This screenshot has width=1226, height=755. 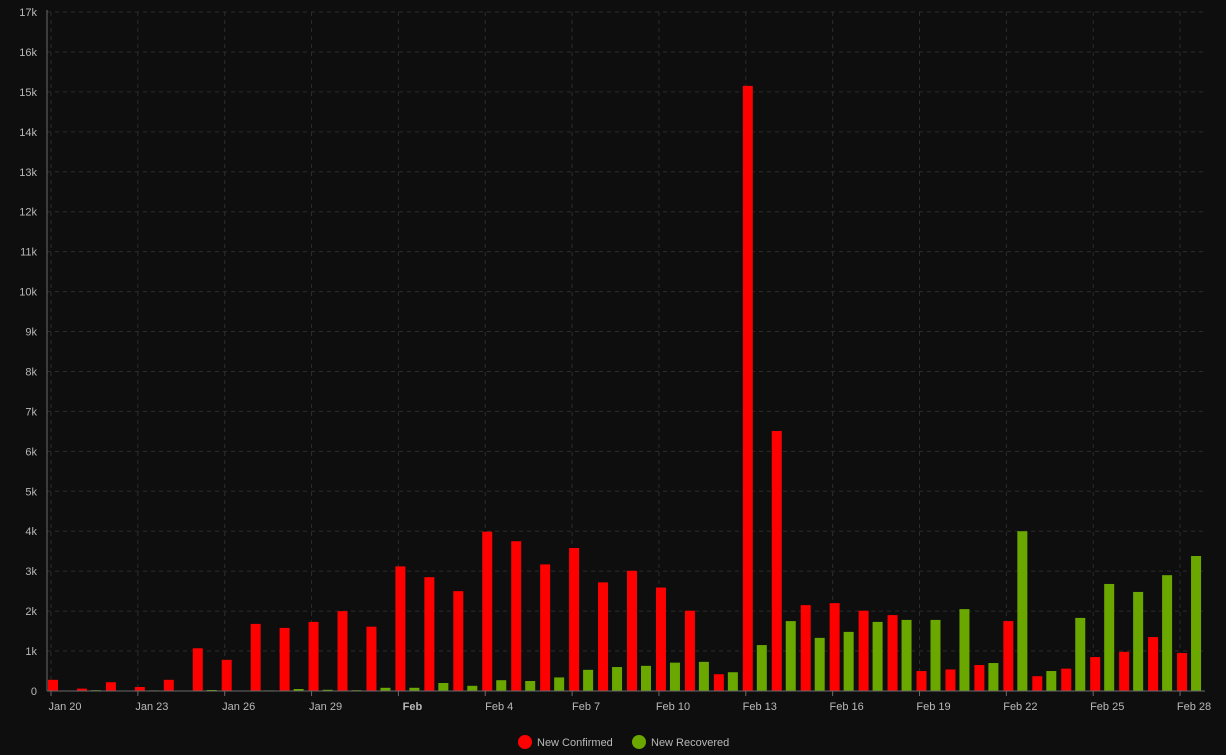 I want to click on x-tick-label: Jan 23, so click(x=151, y=707).